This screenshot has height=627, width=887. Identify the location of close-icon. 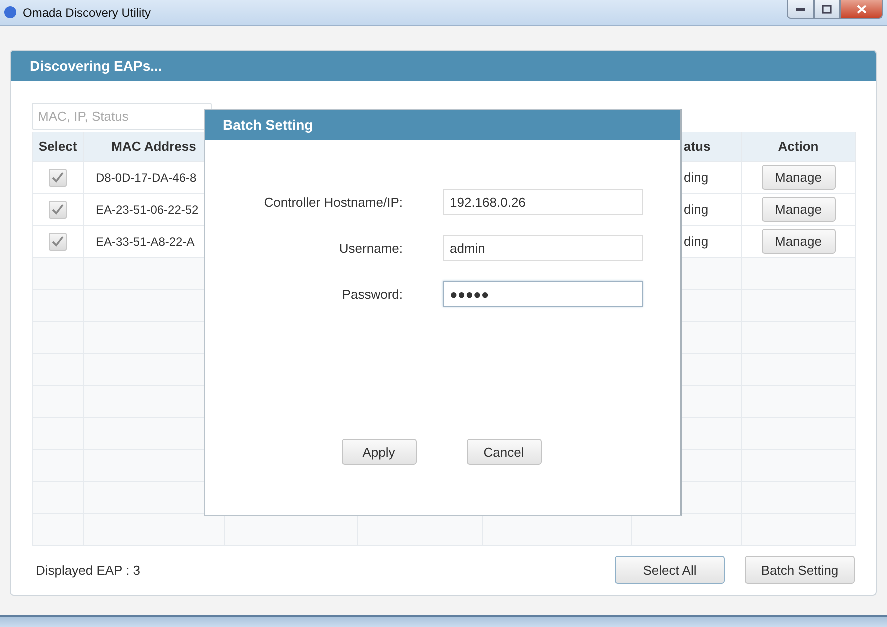
(861, 9).